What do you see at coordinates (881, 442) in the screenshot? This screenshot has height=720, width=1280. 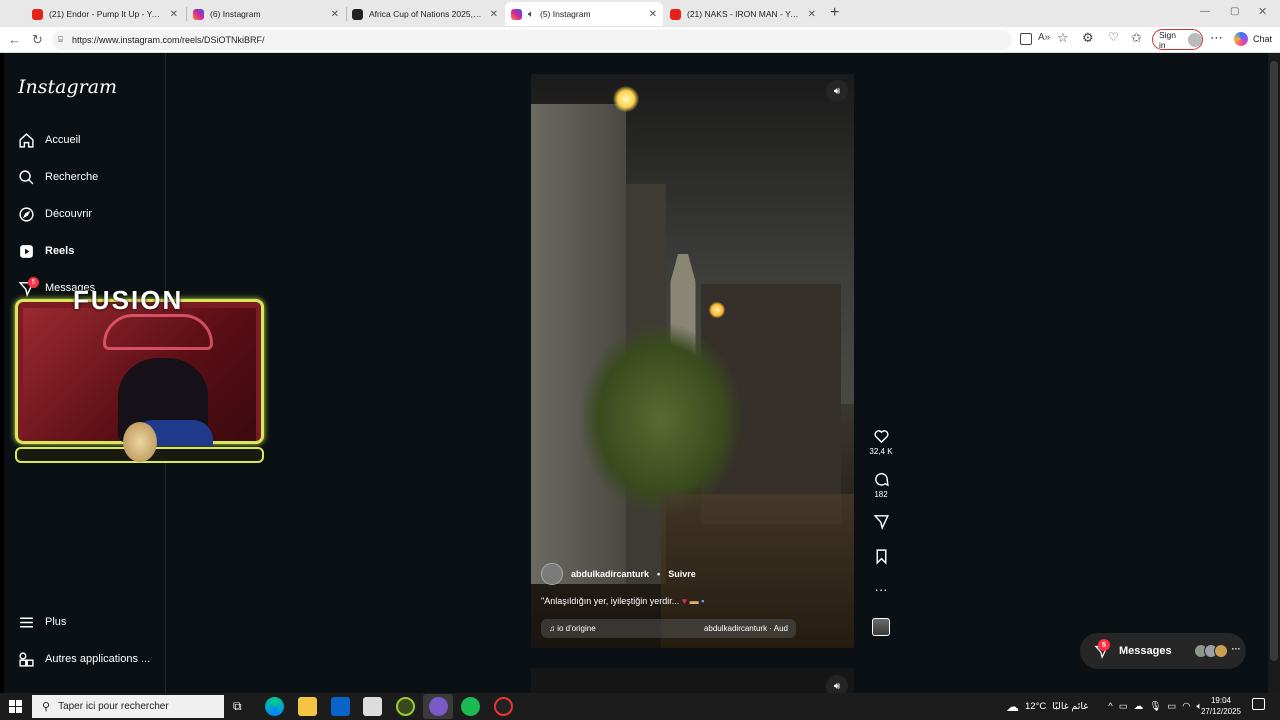 I see `like-button: 32,4 K` at bounding box center [881, 442].